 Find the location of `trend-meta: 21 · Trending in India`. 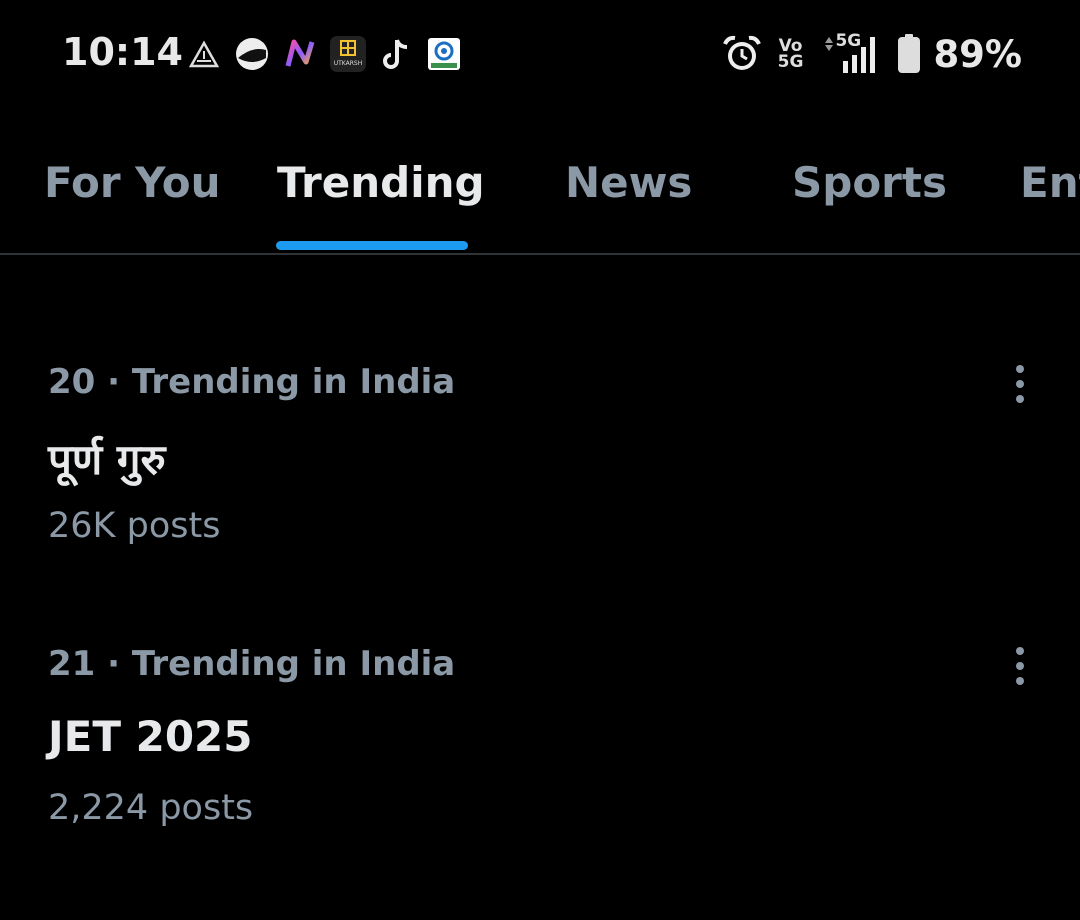

trend-meta: 21 · Trending in India is located at coordinates (252, 664).